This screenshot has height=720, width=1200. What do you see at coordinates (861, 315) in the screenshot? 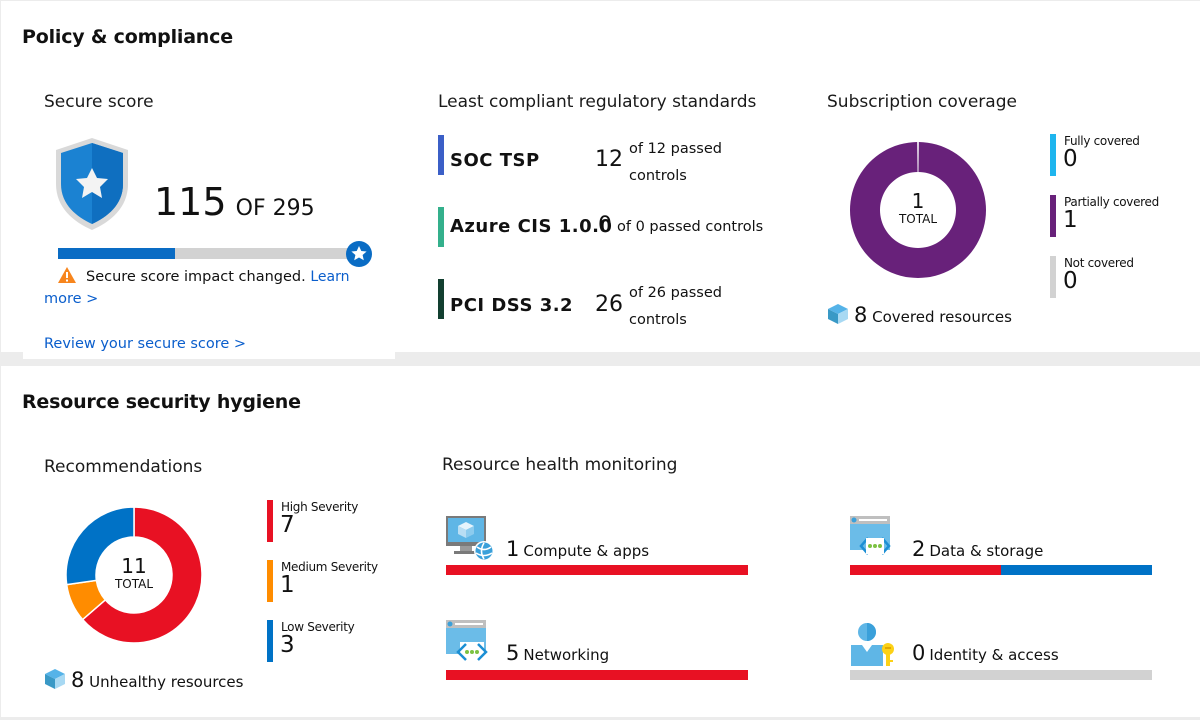
I see `covered-resources-count: 8` at bounding box center [861, 315].